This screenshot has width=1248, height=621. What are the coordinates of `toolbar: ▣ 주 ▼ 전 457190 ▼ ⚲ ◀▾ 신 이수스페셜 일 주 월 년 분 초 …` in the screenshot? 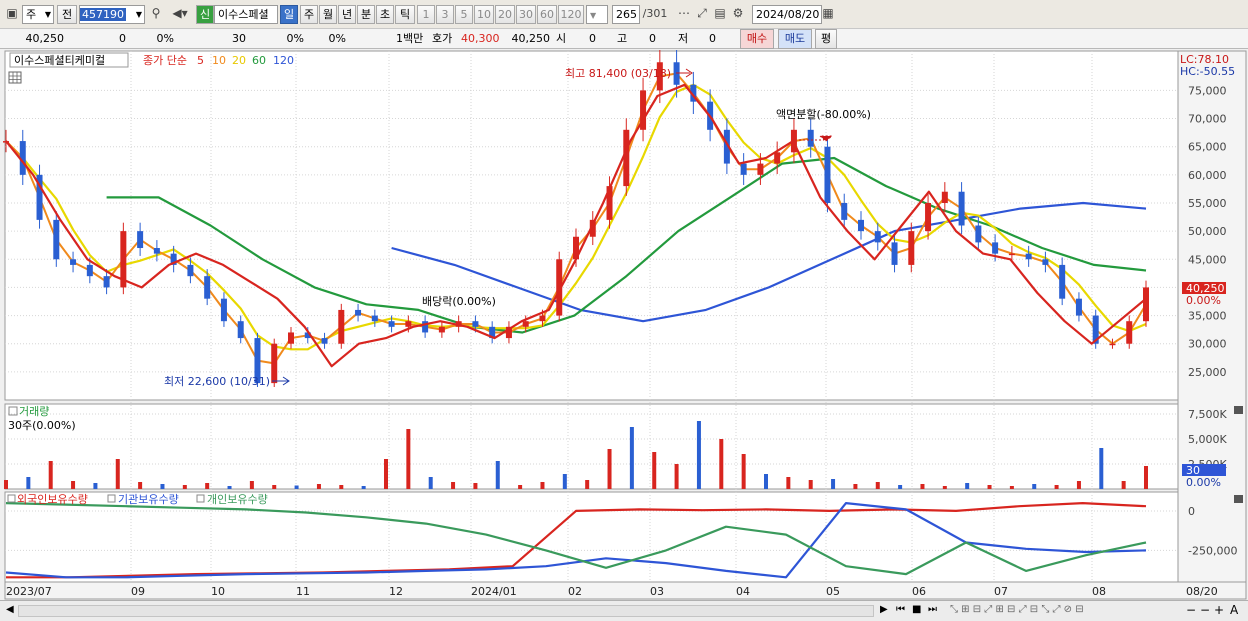 It's located at (624, 14).